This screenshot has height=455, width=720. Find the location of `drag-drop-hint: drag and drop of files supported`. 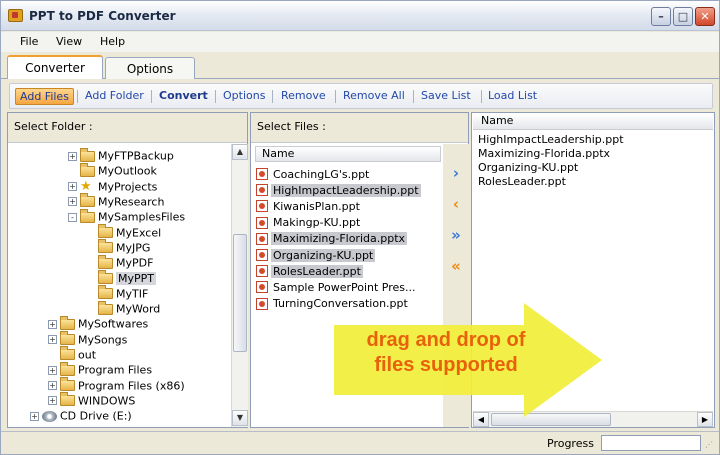

drag-drop-hint: drag and drop of files supported is located at coordinates (446, 353).